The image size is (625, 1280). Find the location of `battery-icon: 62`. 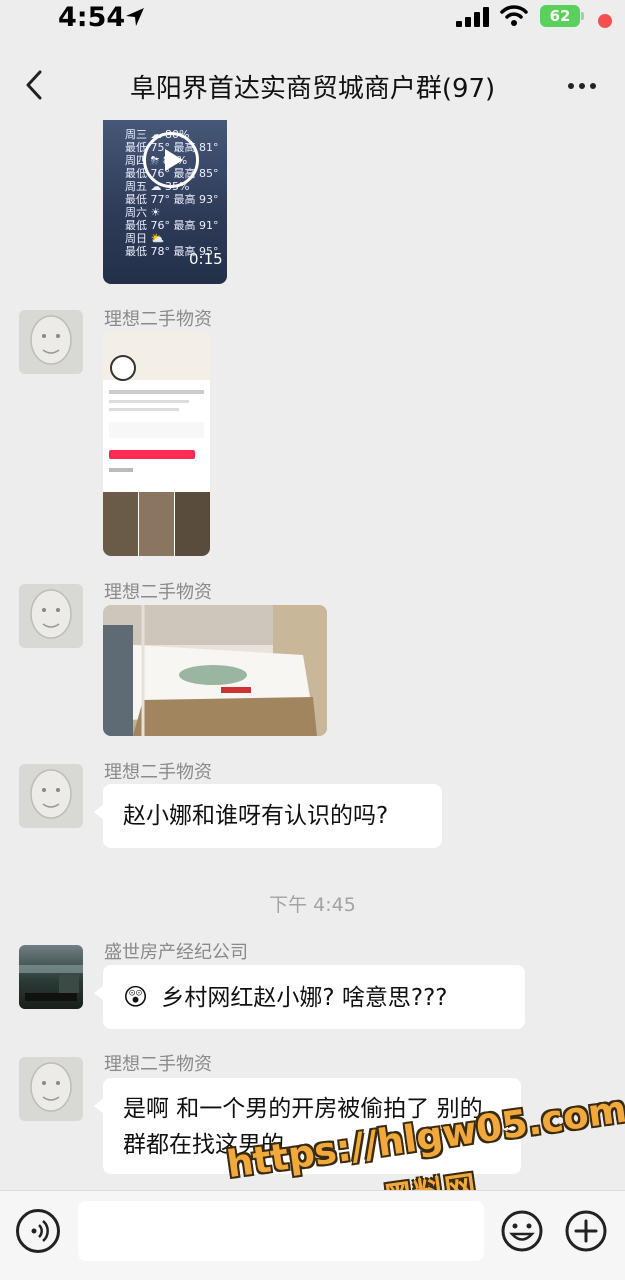

battery-icon: 62 is located at coordinates (562, 16).